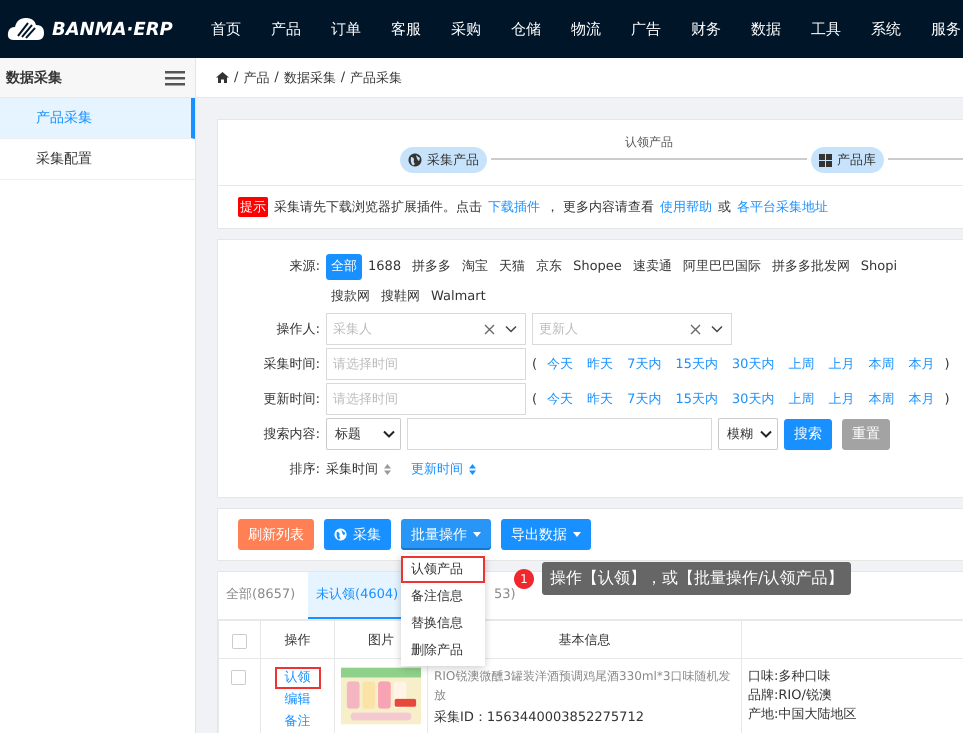 The width and height of the screenshot is (963, 733). Describe the element at coordinates (512, 267) in the screenshot. I see `source-option: 天猫` at that location.